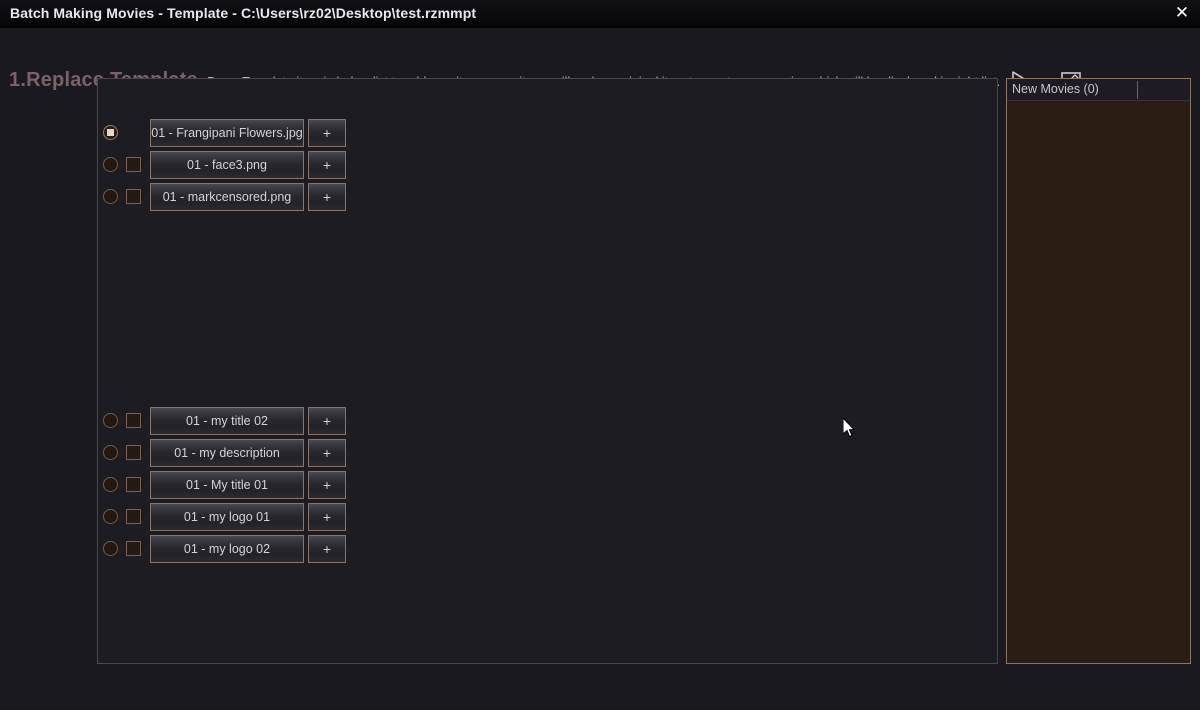 The image size is (1200, 710). What do you see at coordinates (227, 421) in the screenshot?
I see `template-item-button: 01 - my title 02` at bounding box center [227, 421].